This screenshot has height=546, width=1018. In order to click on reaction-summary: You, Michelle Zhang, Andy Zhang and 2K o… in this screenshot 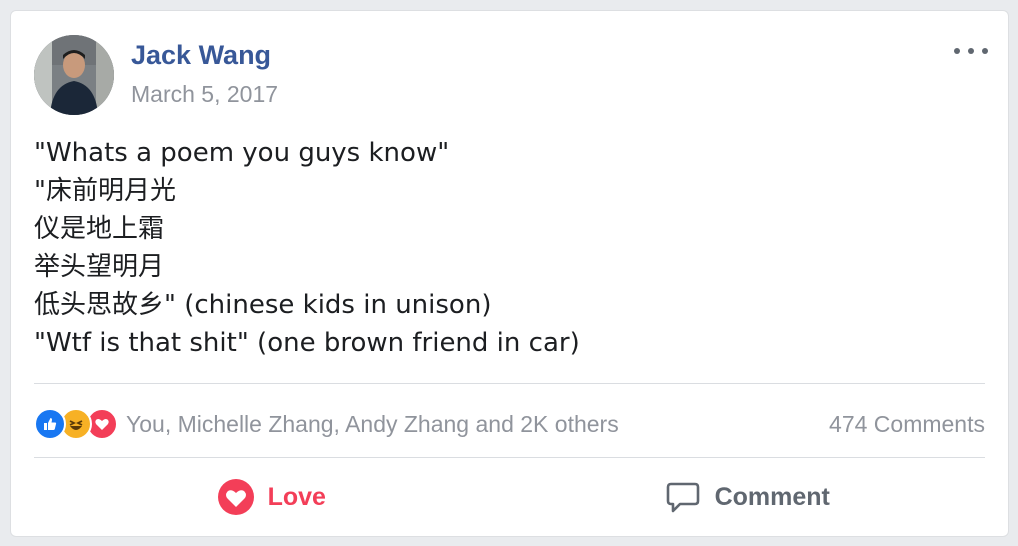, I will do `click(372, 424)`.